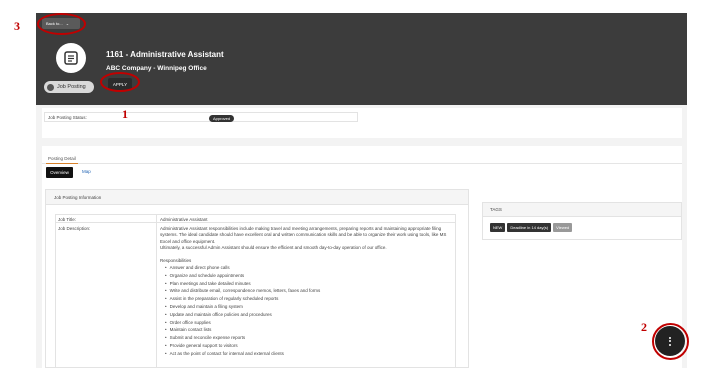 The image size is (709, 380). I want to click on tags-heading: TAGS, so click(582, 210).